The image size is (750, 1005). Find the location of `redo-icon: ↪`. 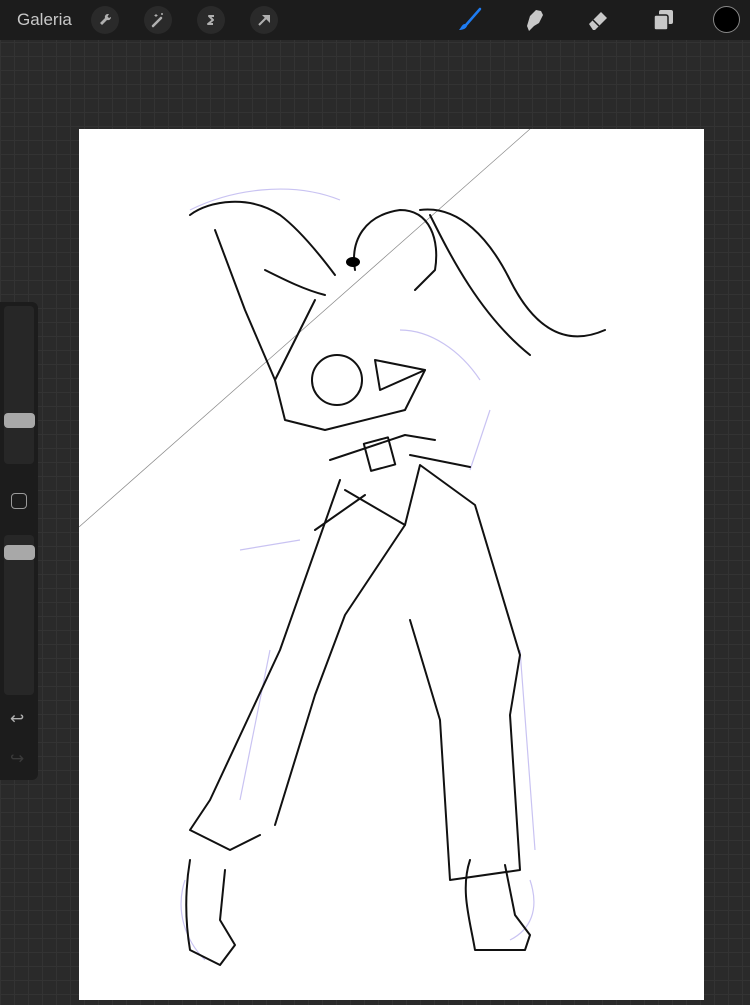

redo-icon: ↪ is located at coordinates (17, 759).